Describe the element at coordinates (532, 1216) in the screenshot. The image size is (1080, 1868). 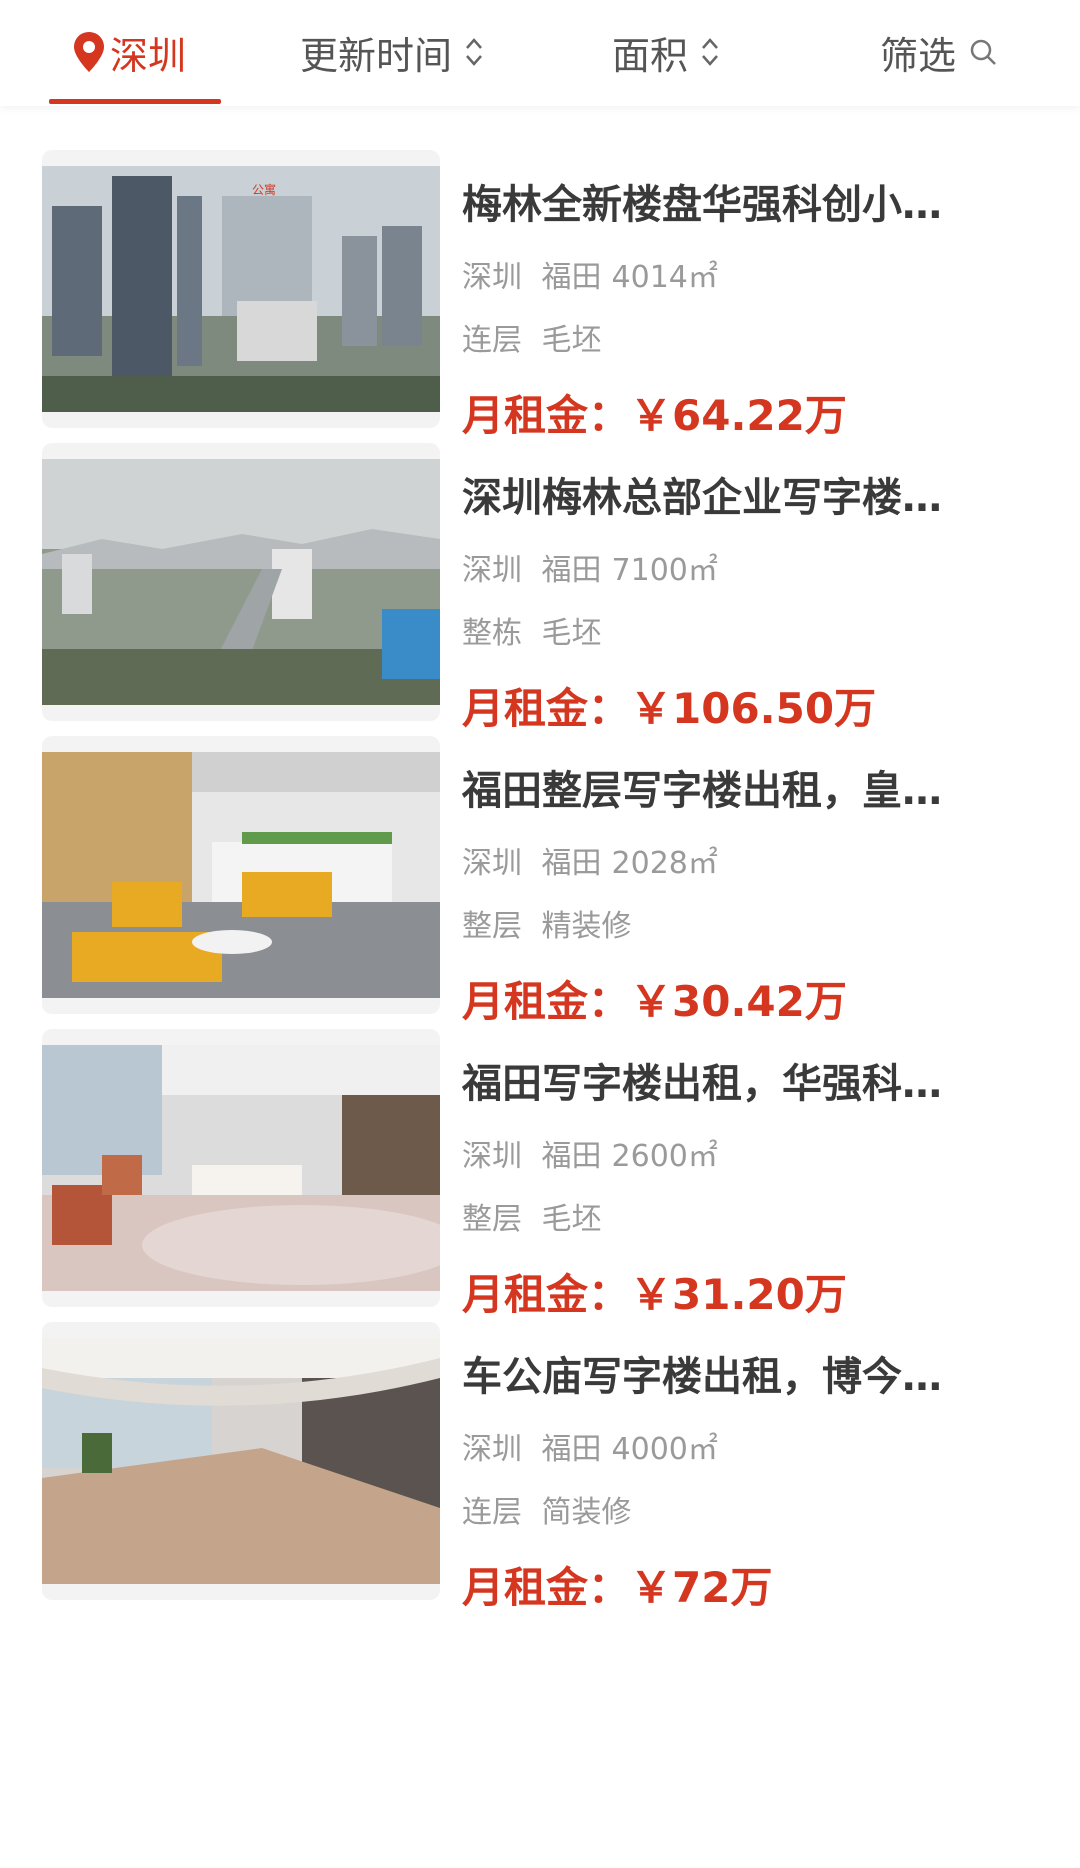
I see `listing-tags: 整层 毛坯` at that location.